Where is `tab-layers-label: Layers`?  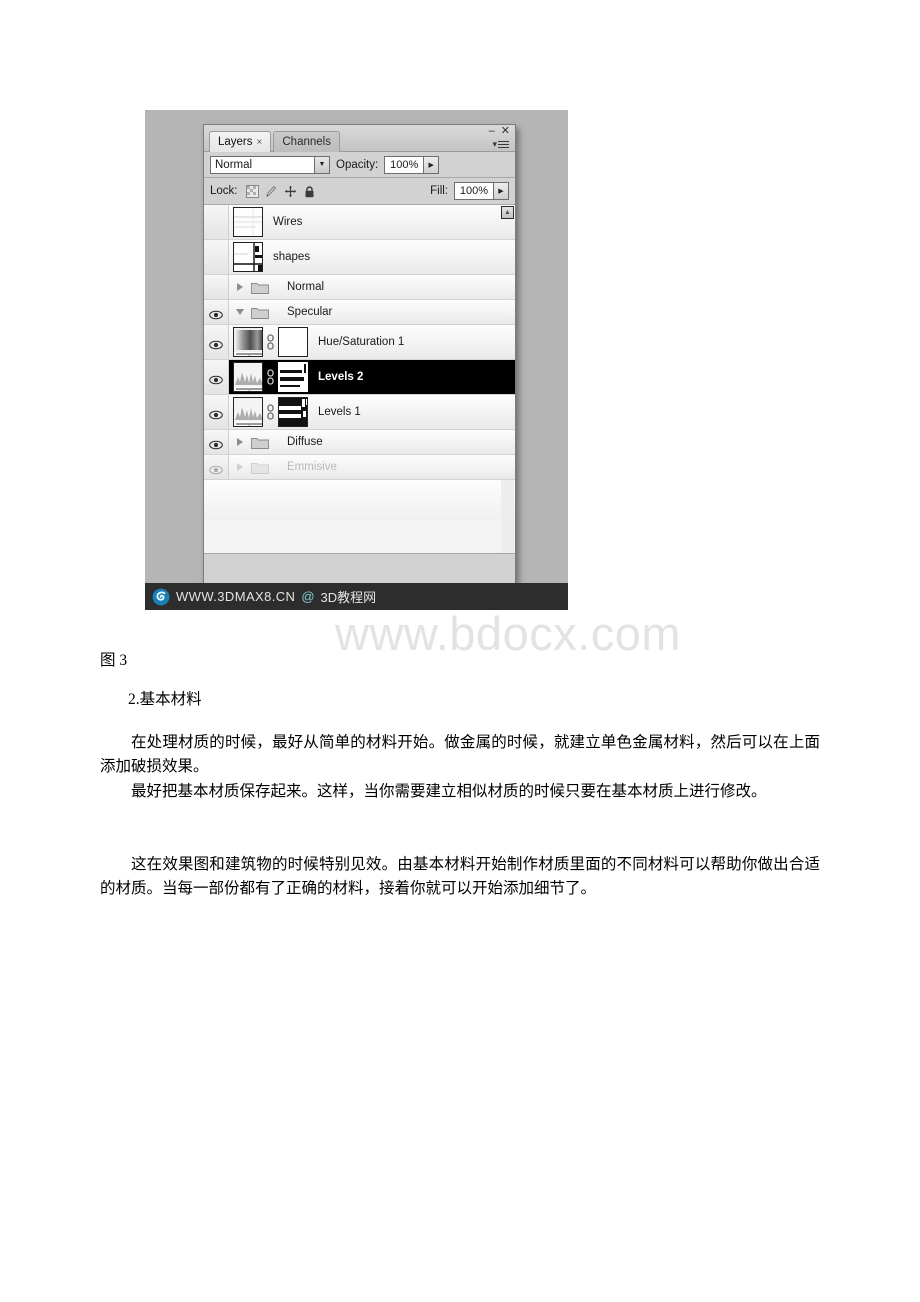
tab-layers-label: Layers is located at coordinates (235, 142).